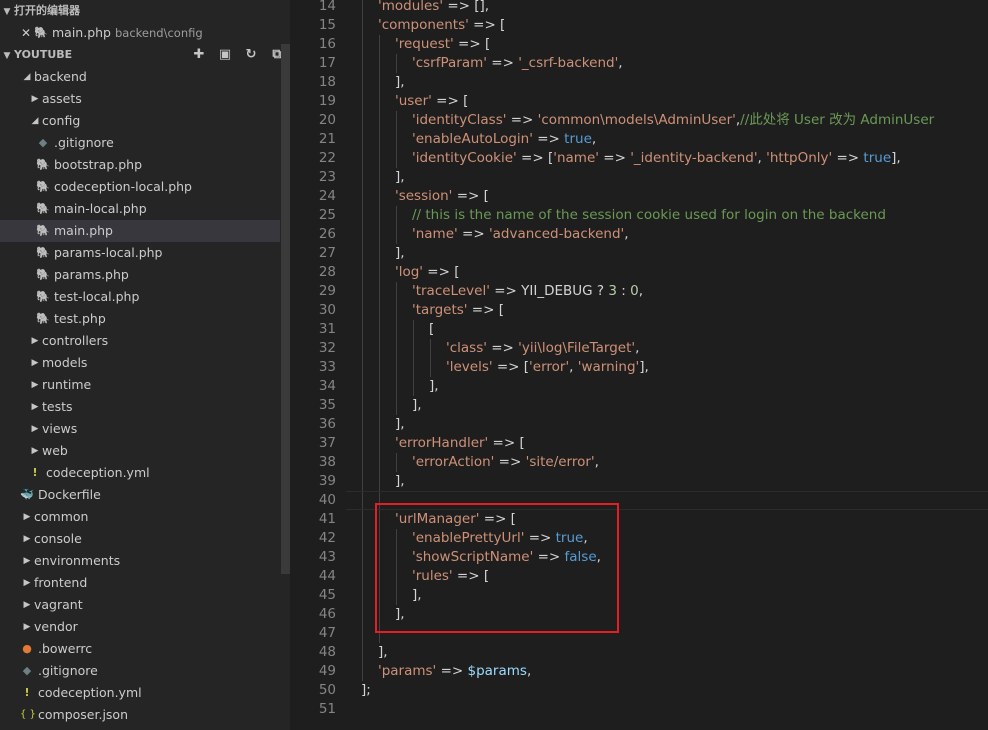 The width and height of the screenshot is (988, 730). Describe the element at coordinates (140, 231) in the screenshot. I see `tree-file: 🐘 main.php` at that location.